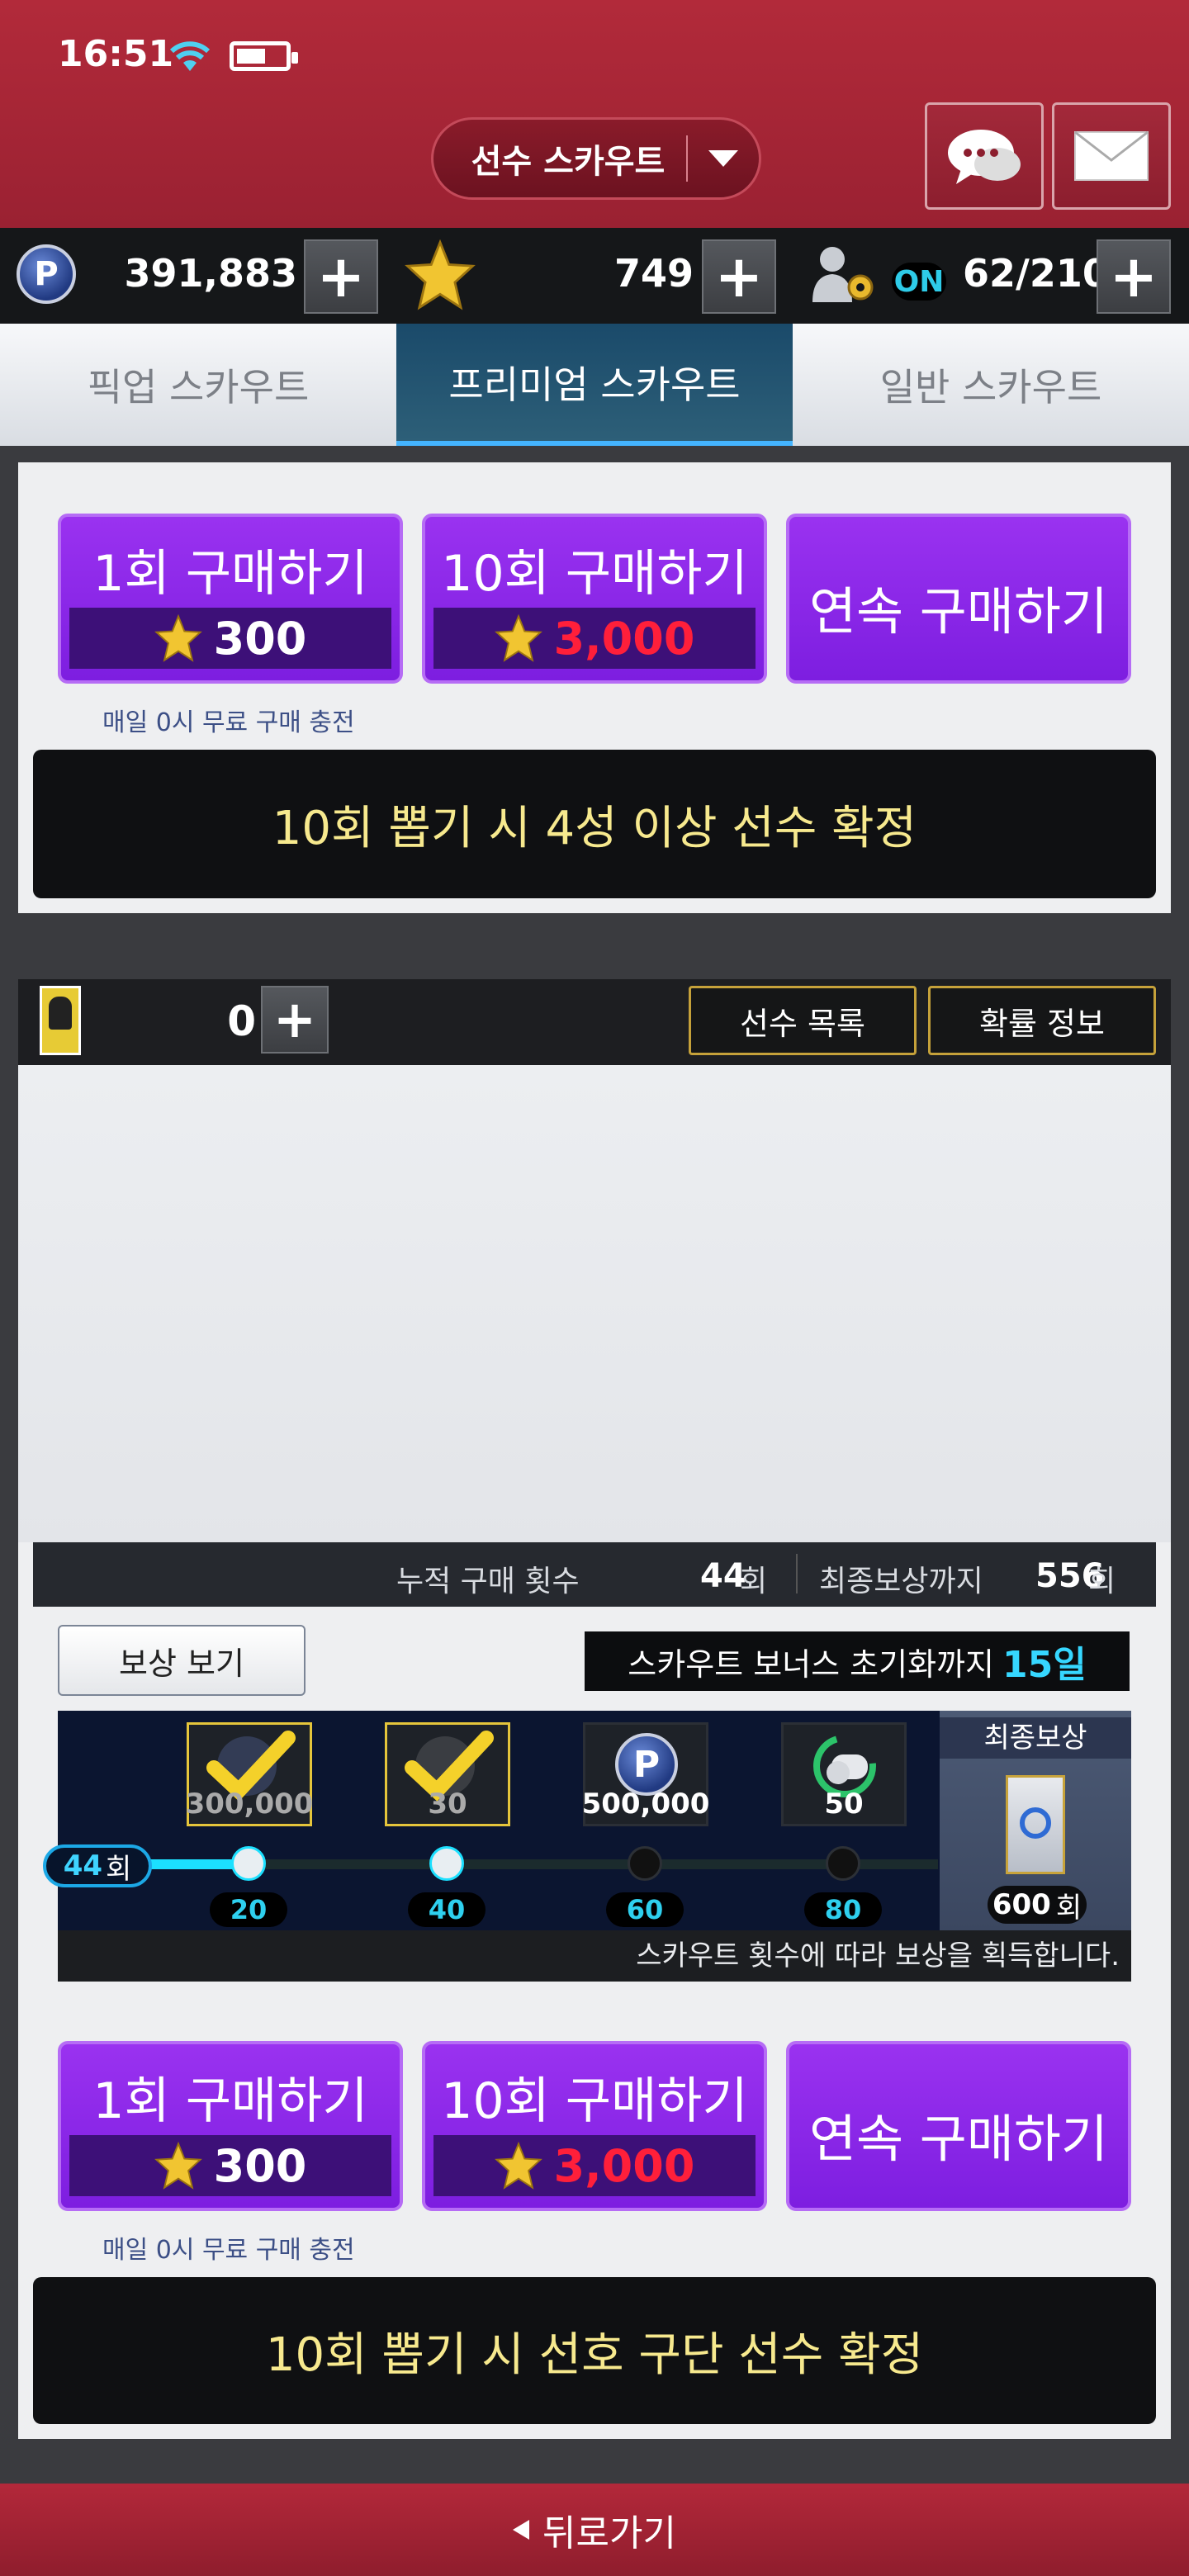 The image size is (1189, 2576). What do you see at coordinates (594, 2350) in the screenshot?
I see `guarantee-banner: 10회 뽑기 시 선호 구단 선수 확정` at bounding box center [594, 2350].